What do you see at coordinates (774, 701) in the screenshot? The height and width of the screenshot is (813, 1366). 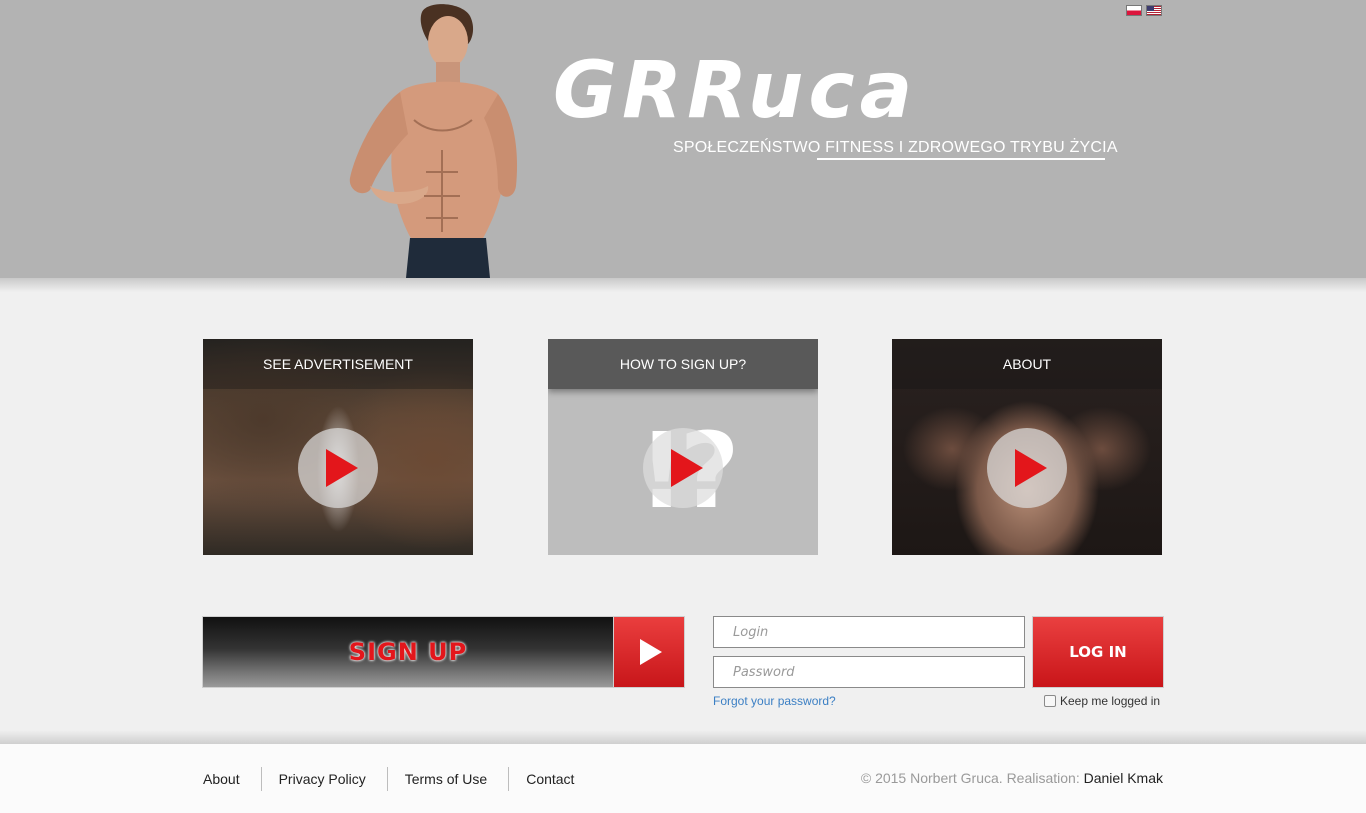 I see `forgot-password-link: Forgot your password?` at bounding box center [774, 701].